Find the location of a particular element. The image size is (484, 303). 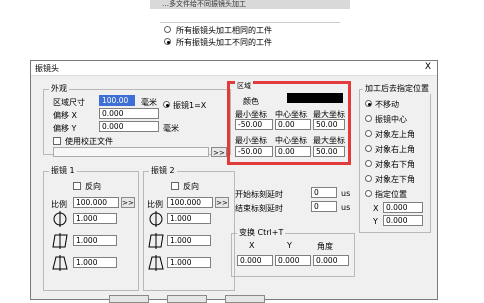

calibration-checkbox is located at coordinates (57, 141).